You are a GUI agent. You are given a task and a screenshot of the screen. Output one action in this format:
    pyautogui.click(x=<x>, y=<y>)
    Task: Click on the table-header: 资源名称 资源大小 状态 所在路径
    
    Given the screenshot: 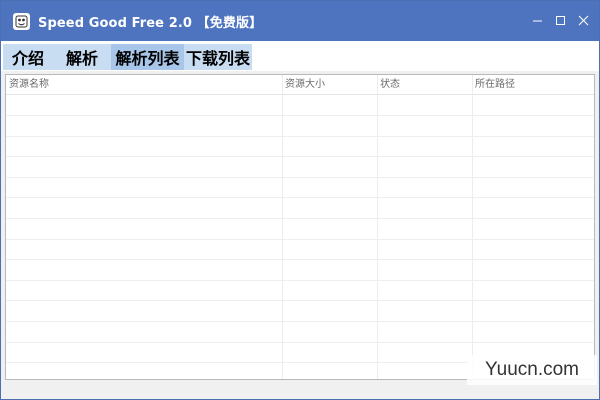 What is the action you would take?
    pyautogui.click(x=300, y=85)
    